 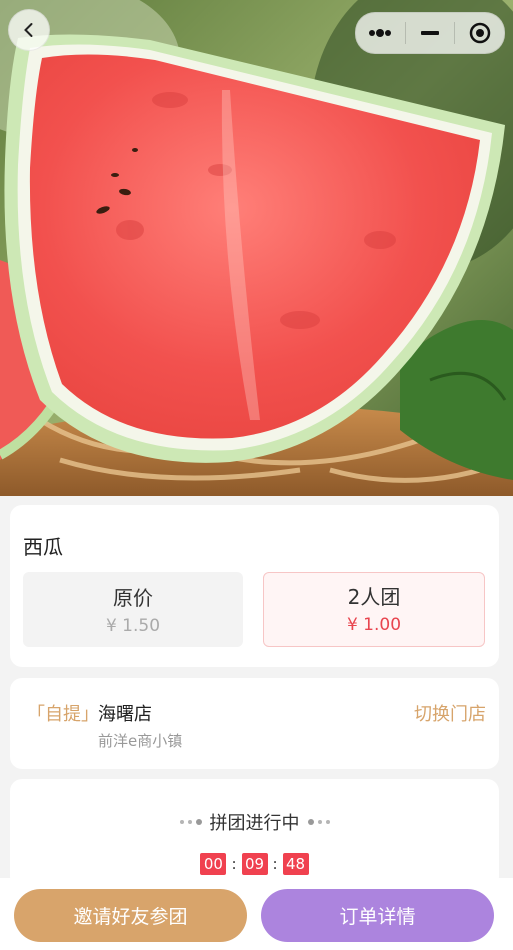 What do you see at coordinates (133, 626) in the screenshot?
I see `original-price-value: ¥ 1.50` at bounding box center [133, 626].